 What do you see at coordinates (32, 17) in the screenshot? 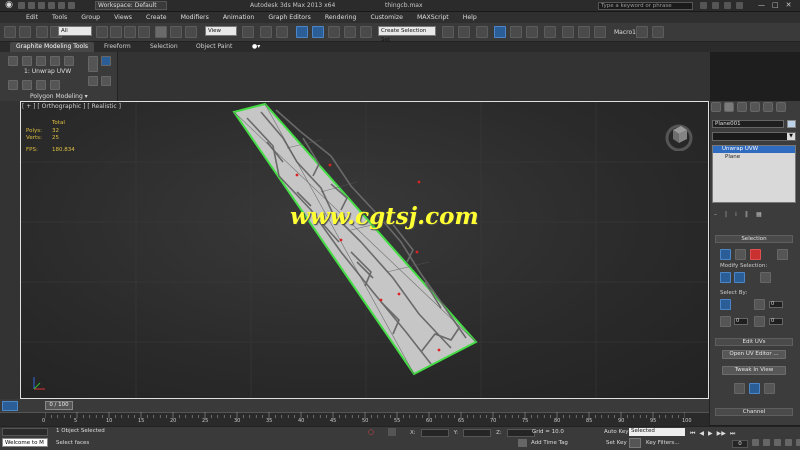
I see `menu-edit: Edit` at bounding box center [32, 17].